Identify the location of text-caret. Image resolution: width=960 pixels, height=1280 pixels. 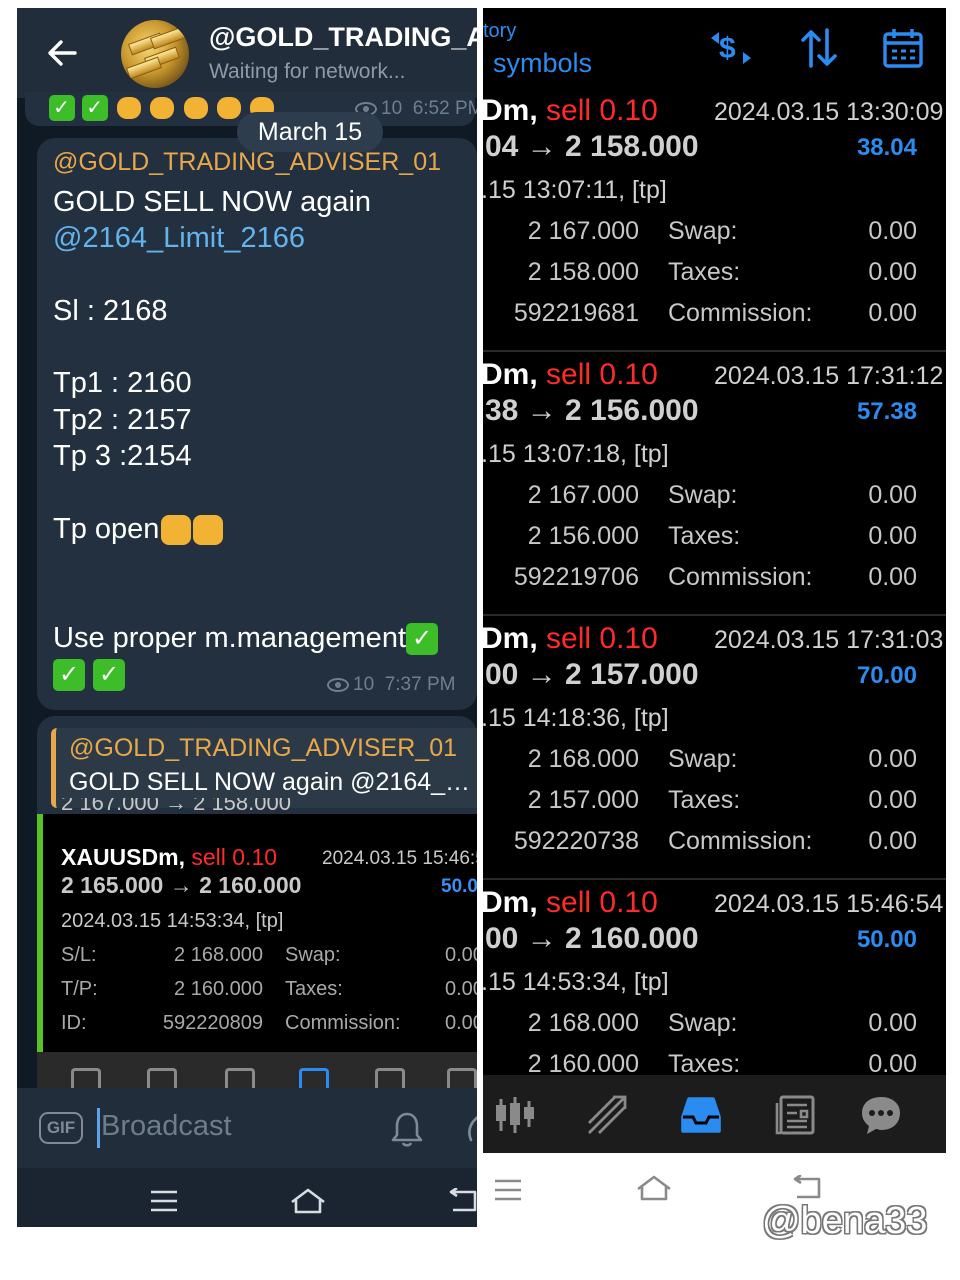
(98, 1128).